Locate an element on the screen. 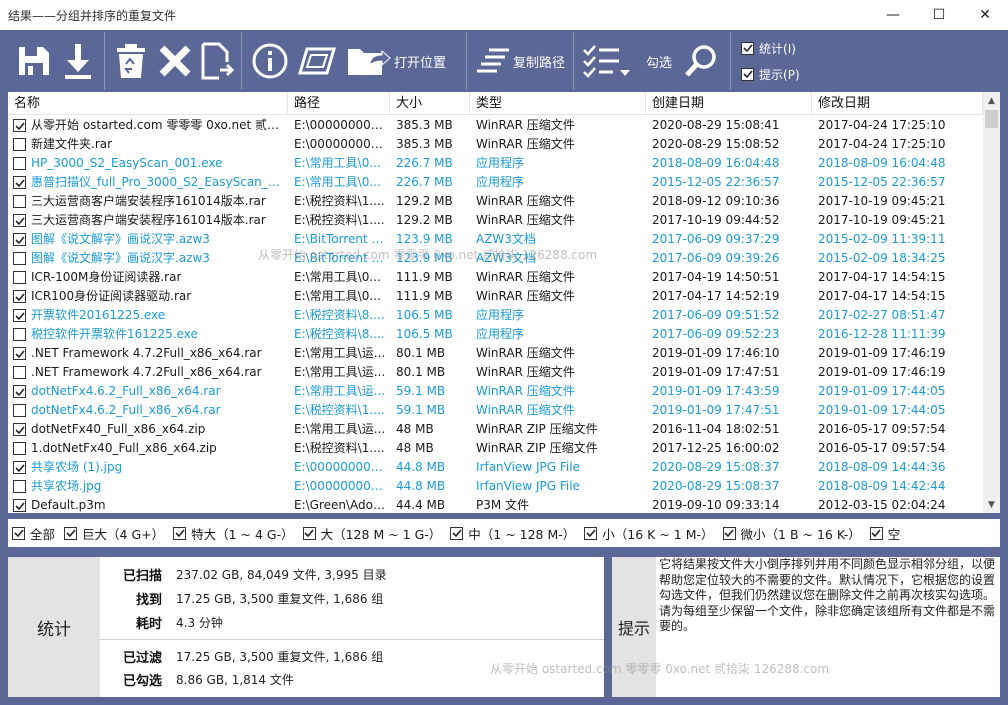 Image resolution: width=1008 pixels, height=705 pixels. size-filter-option: 特大（1 ~ 4 G-） is located at coordinates (233, 533).